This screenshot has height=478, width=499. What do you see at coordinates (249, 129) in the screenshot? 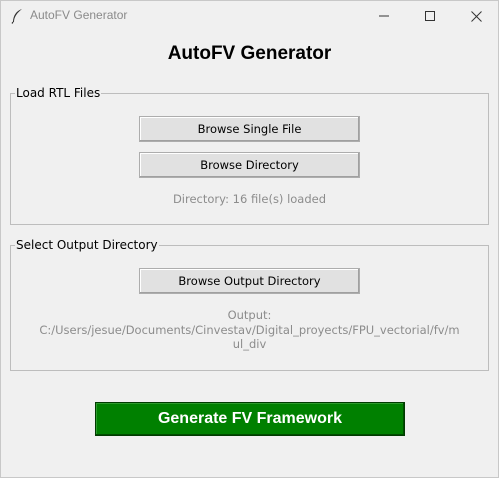
I see `browse-single-file-button: Browse Single File` at bounding box center [249, 129].